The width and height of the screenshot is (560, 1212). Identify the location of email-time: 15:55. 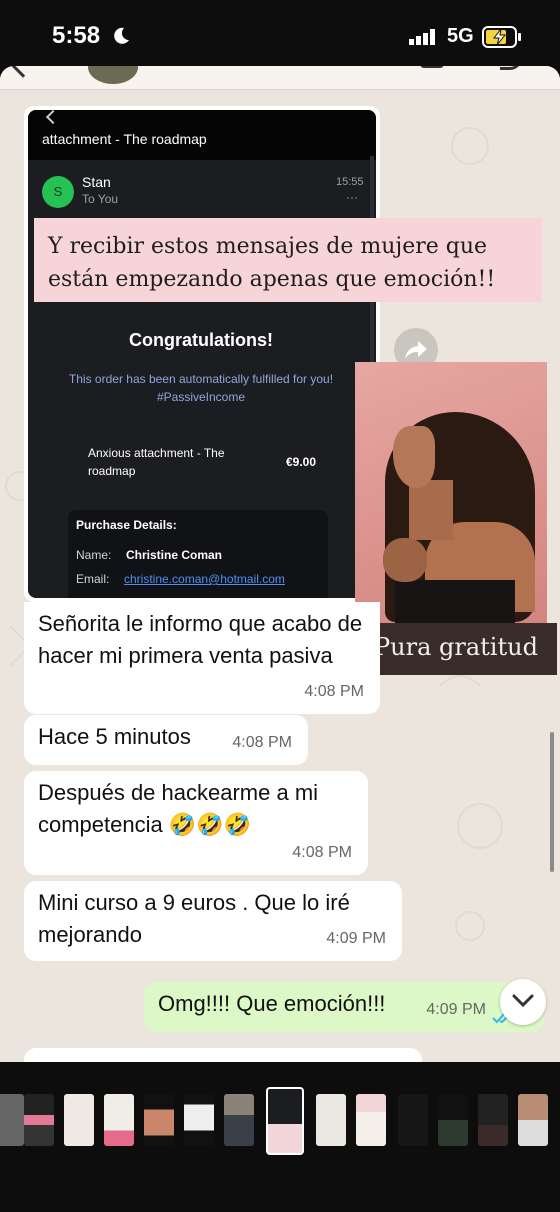
(350, 182).